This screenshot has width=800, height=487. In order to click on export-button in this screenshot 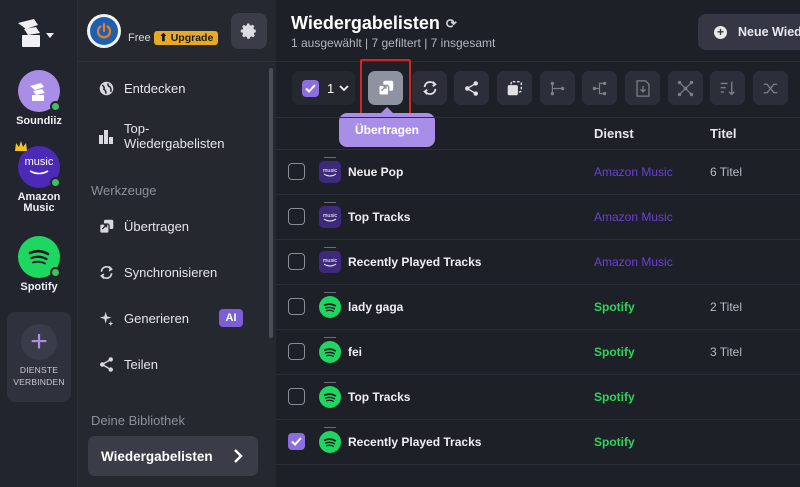, I will do `click(642, 88)`.